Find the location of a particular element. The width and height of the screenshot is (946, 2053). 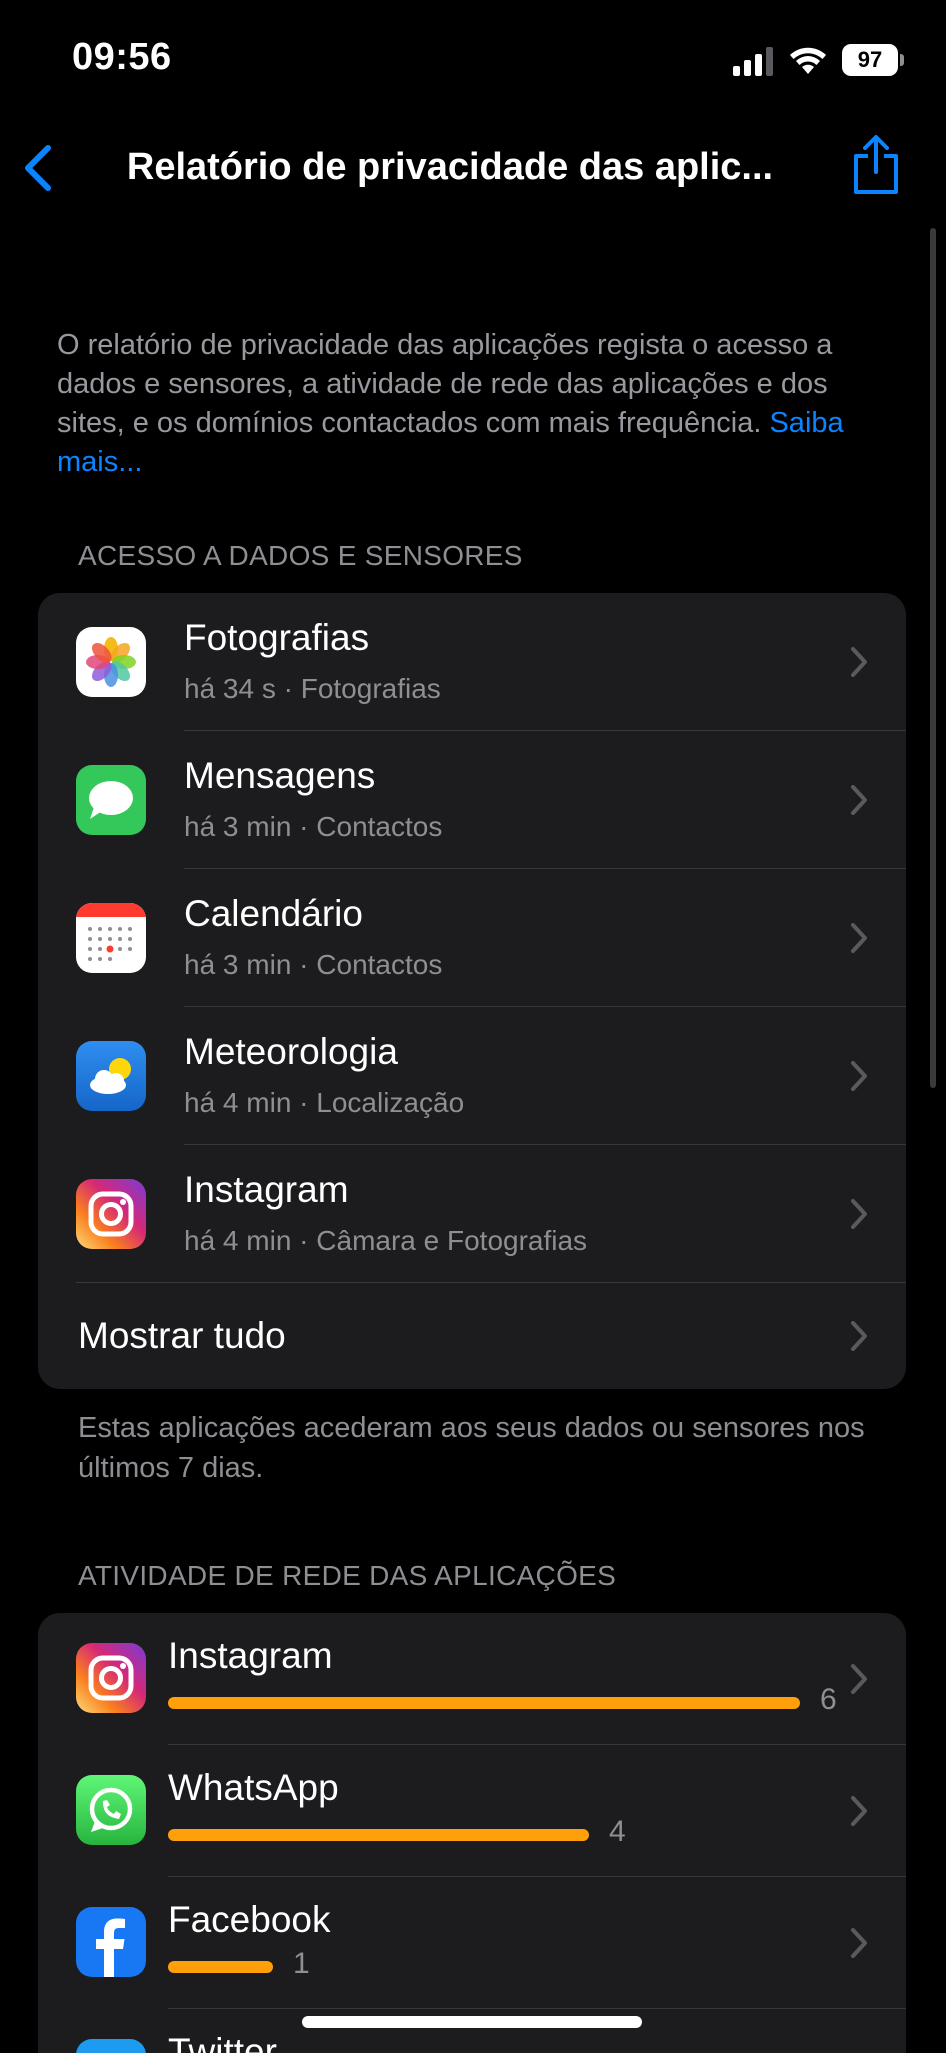

network-row-facebook: Facebook 1 is located at coordinates (472, 1943).